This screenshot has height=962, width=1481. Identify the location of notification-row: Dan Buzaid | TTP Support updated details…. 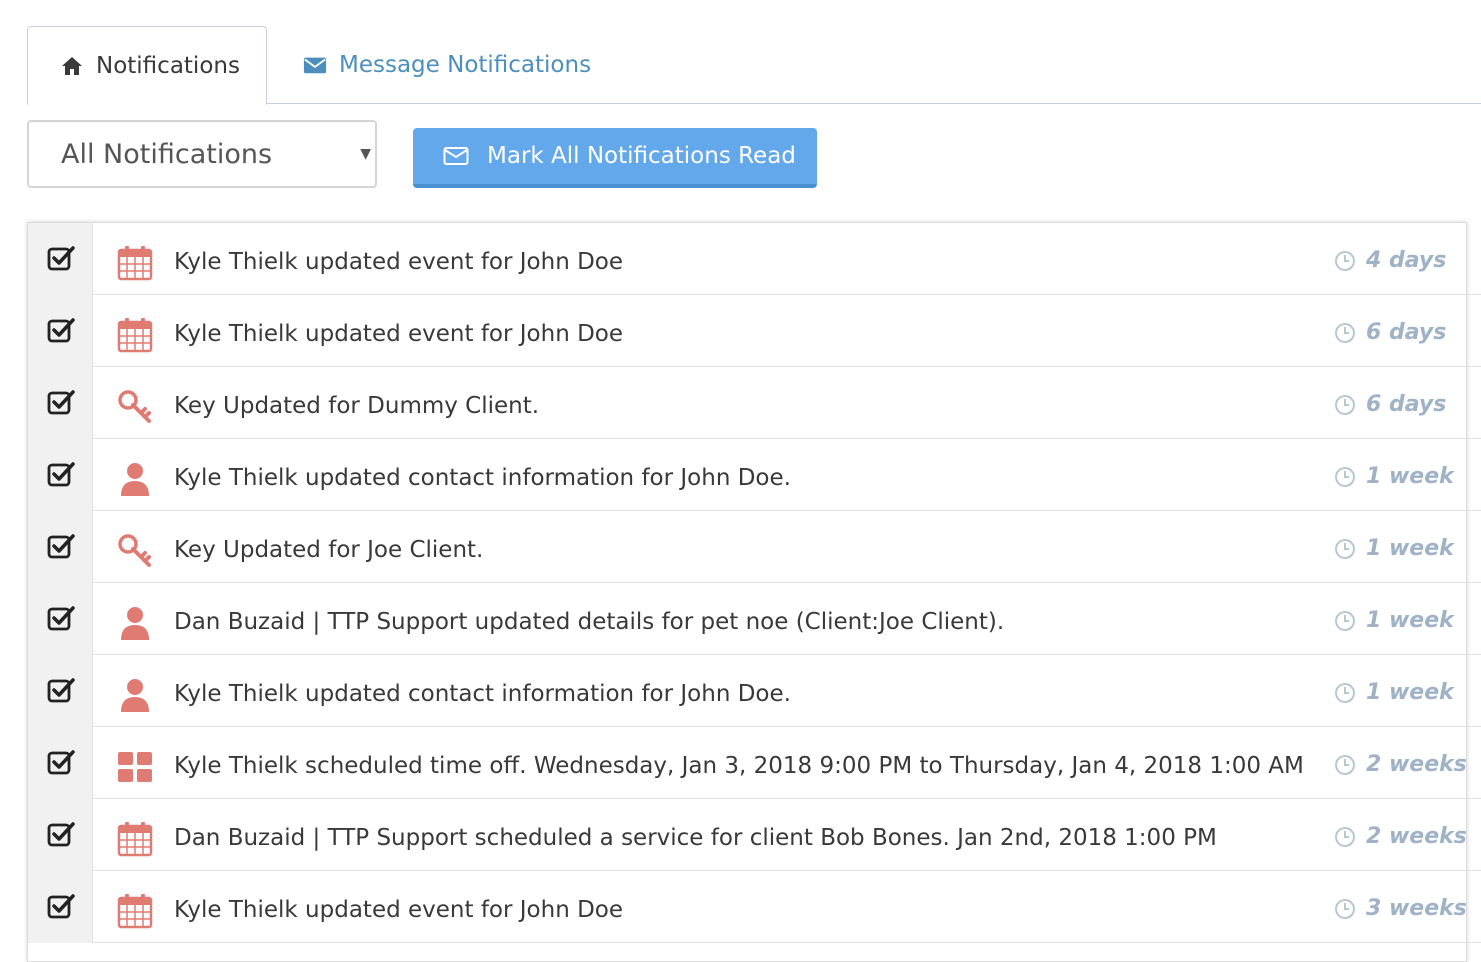
(754, 619).